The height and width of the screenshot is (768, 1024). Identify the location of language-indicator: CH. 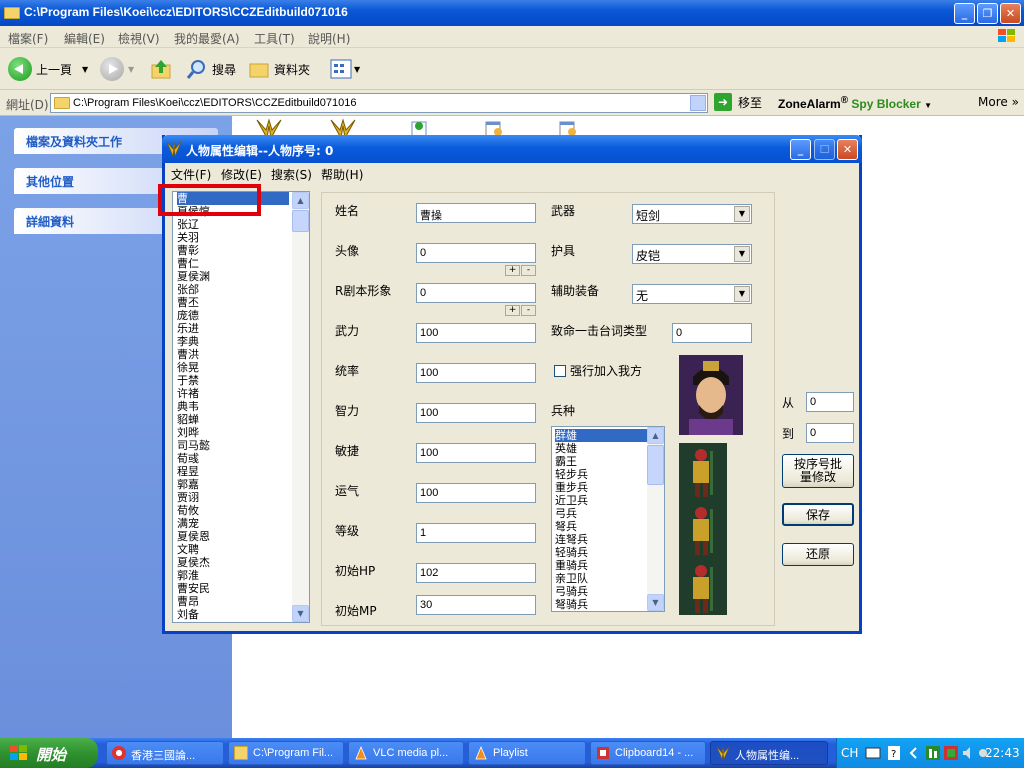
(849, 753).